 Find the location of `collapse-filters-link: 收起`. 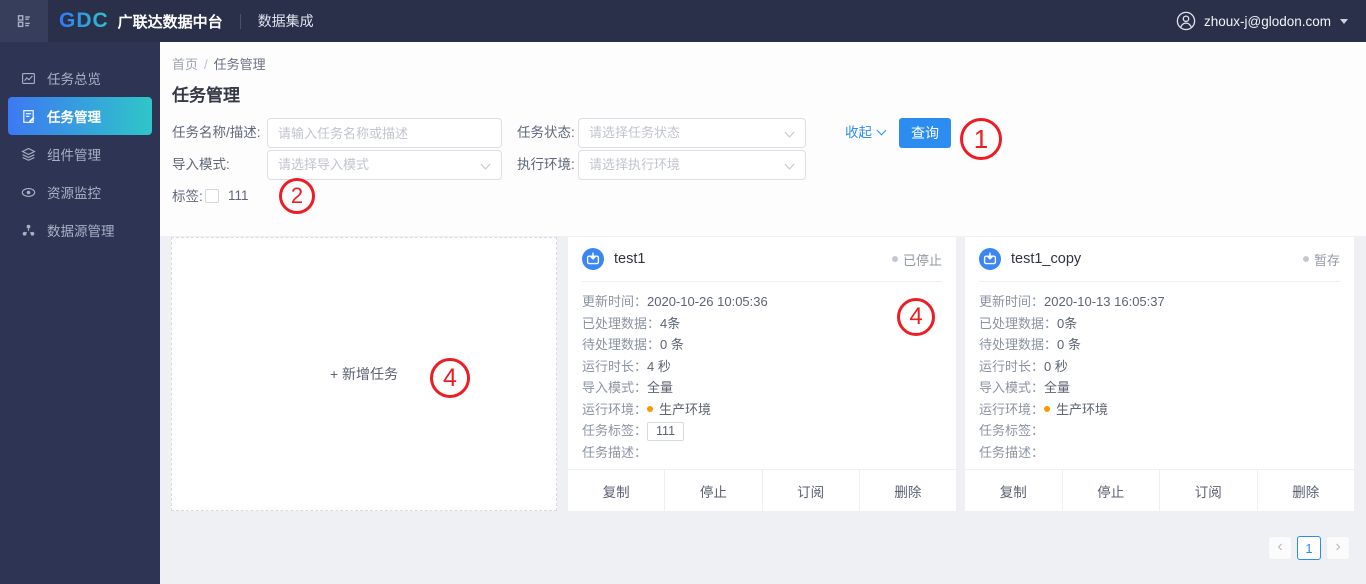

collapse-filters-link: 收起 is located at coordinates (866, 133).